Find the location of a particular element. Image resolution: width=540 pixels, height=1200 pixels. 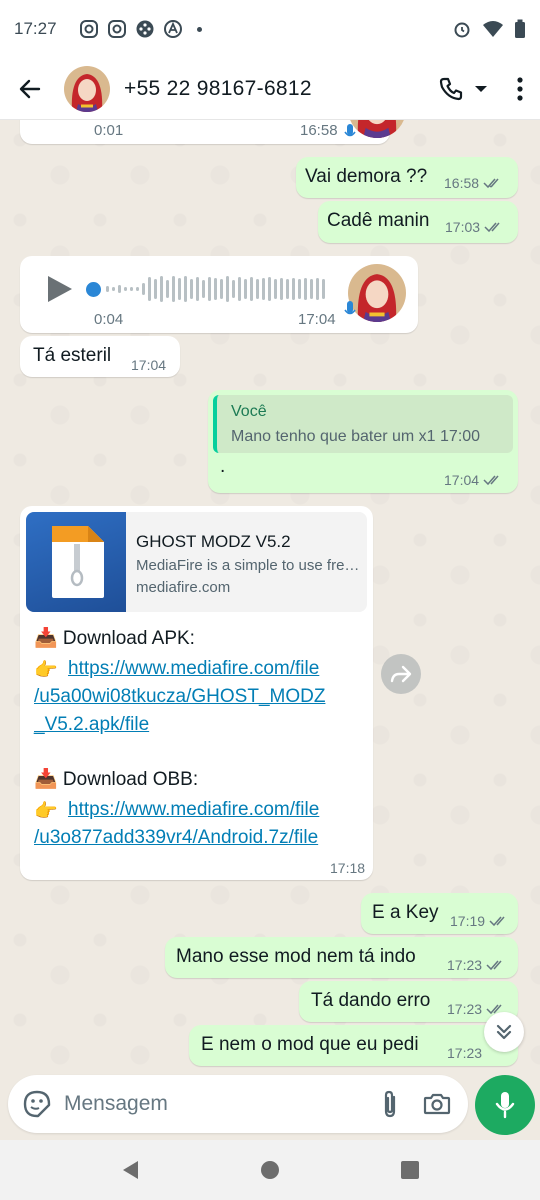

alarm-icon is located at coordinates (462, 30).